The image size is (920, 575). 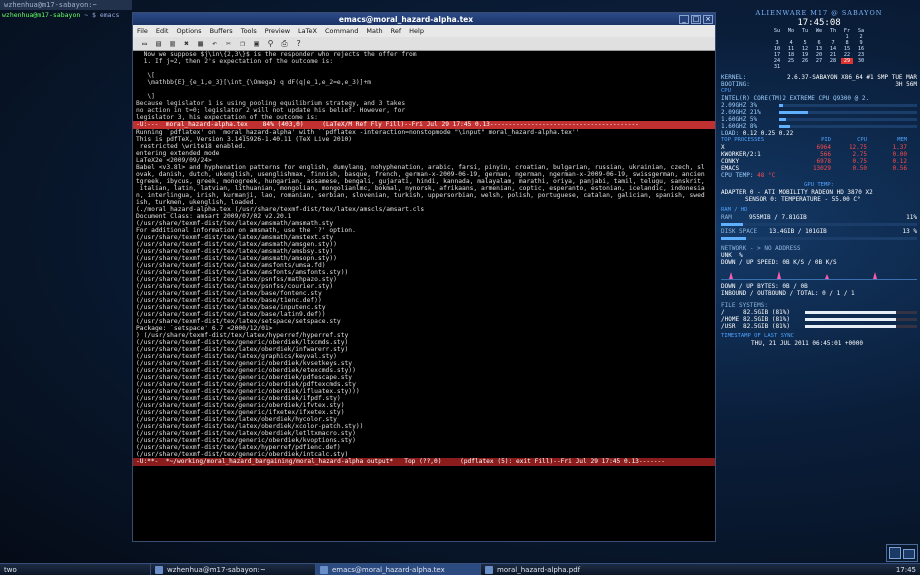 I want to click on booting-value: 3H 56M, so click(x=906, y=84).